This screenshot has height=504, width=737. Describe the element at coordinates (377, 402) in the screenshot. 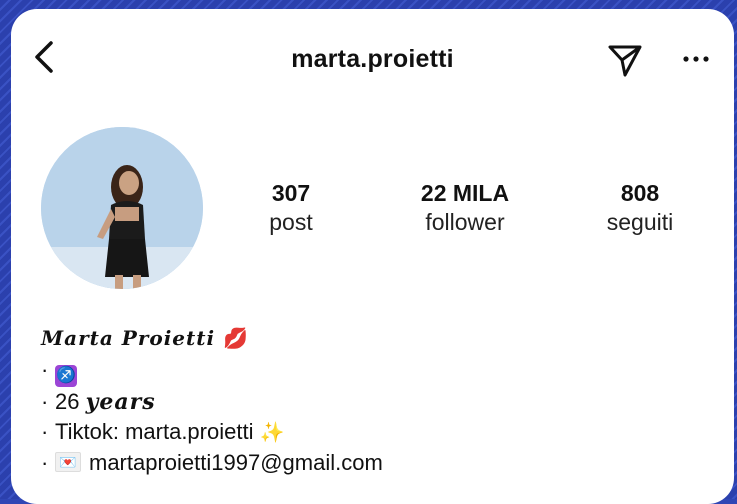

I see `bio-line-age: · 26 years` at that location.